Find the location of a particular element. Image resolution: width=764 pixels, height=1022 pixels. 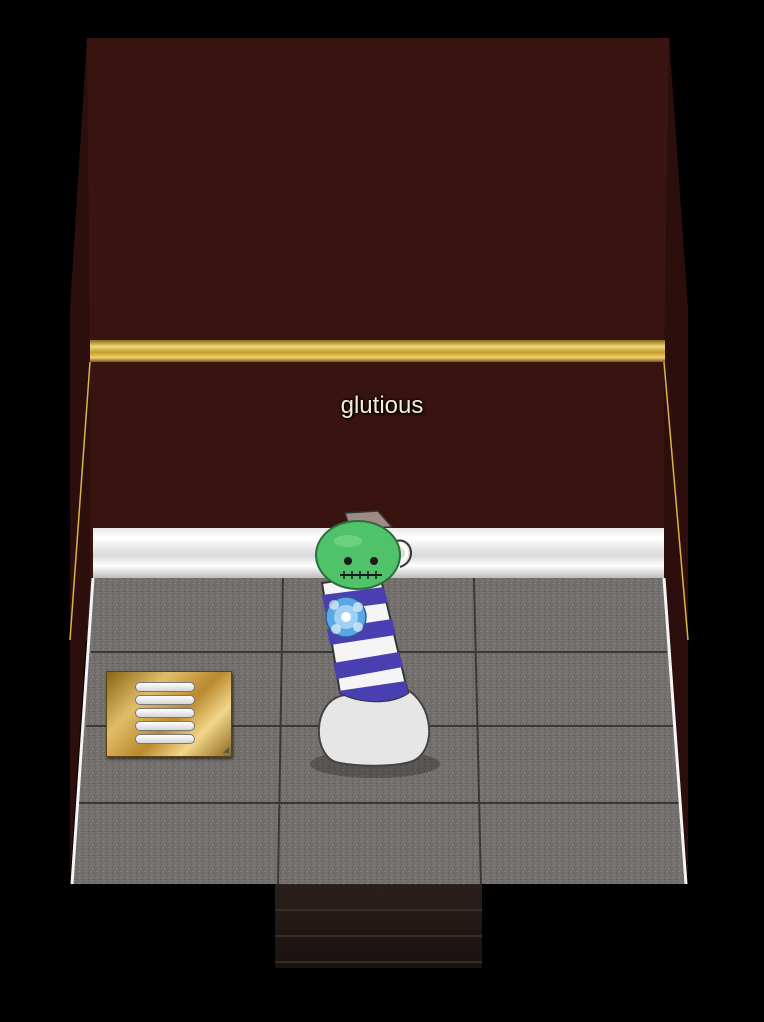

avatar-torso is located at coordinates (365, 638).